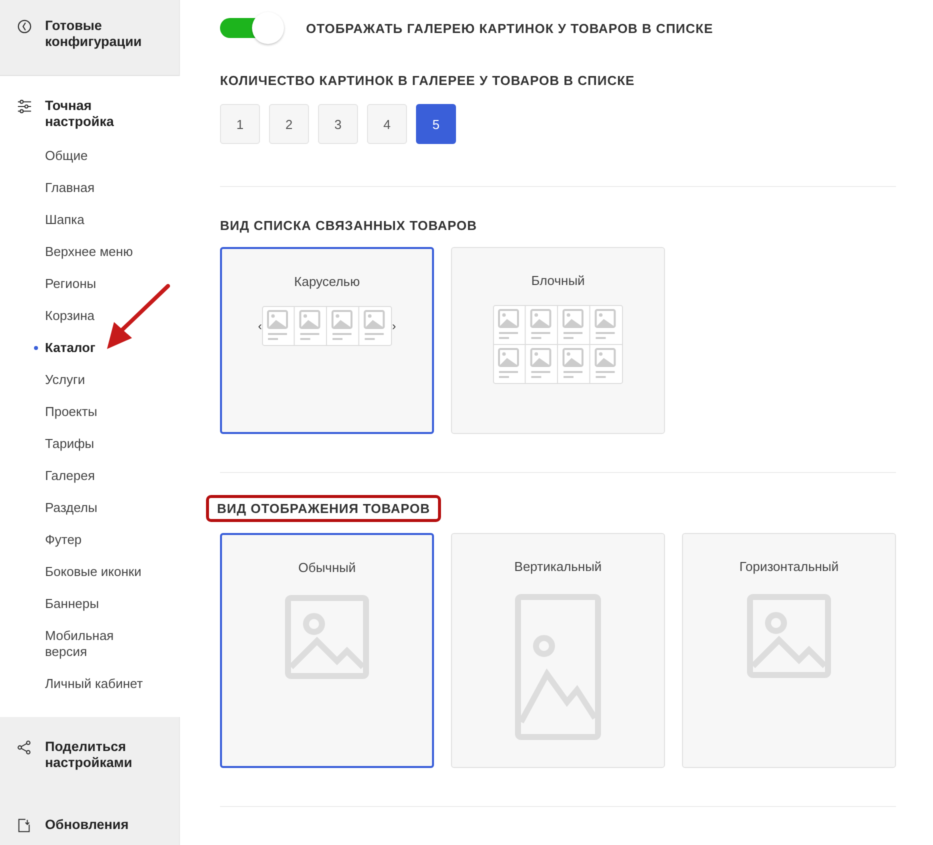  I want to click on sidebar-item: Личный кабинет, so click(94, 684).